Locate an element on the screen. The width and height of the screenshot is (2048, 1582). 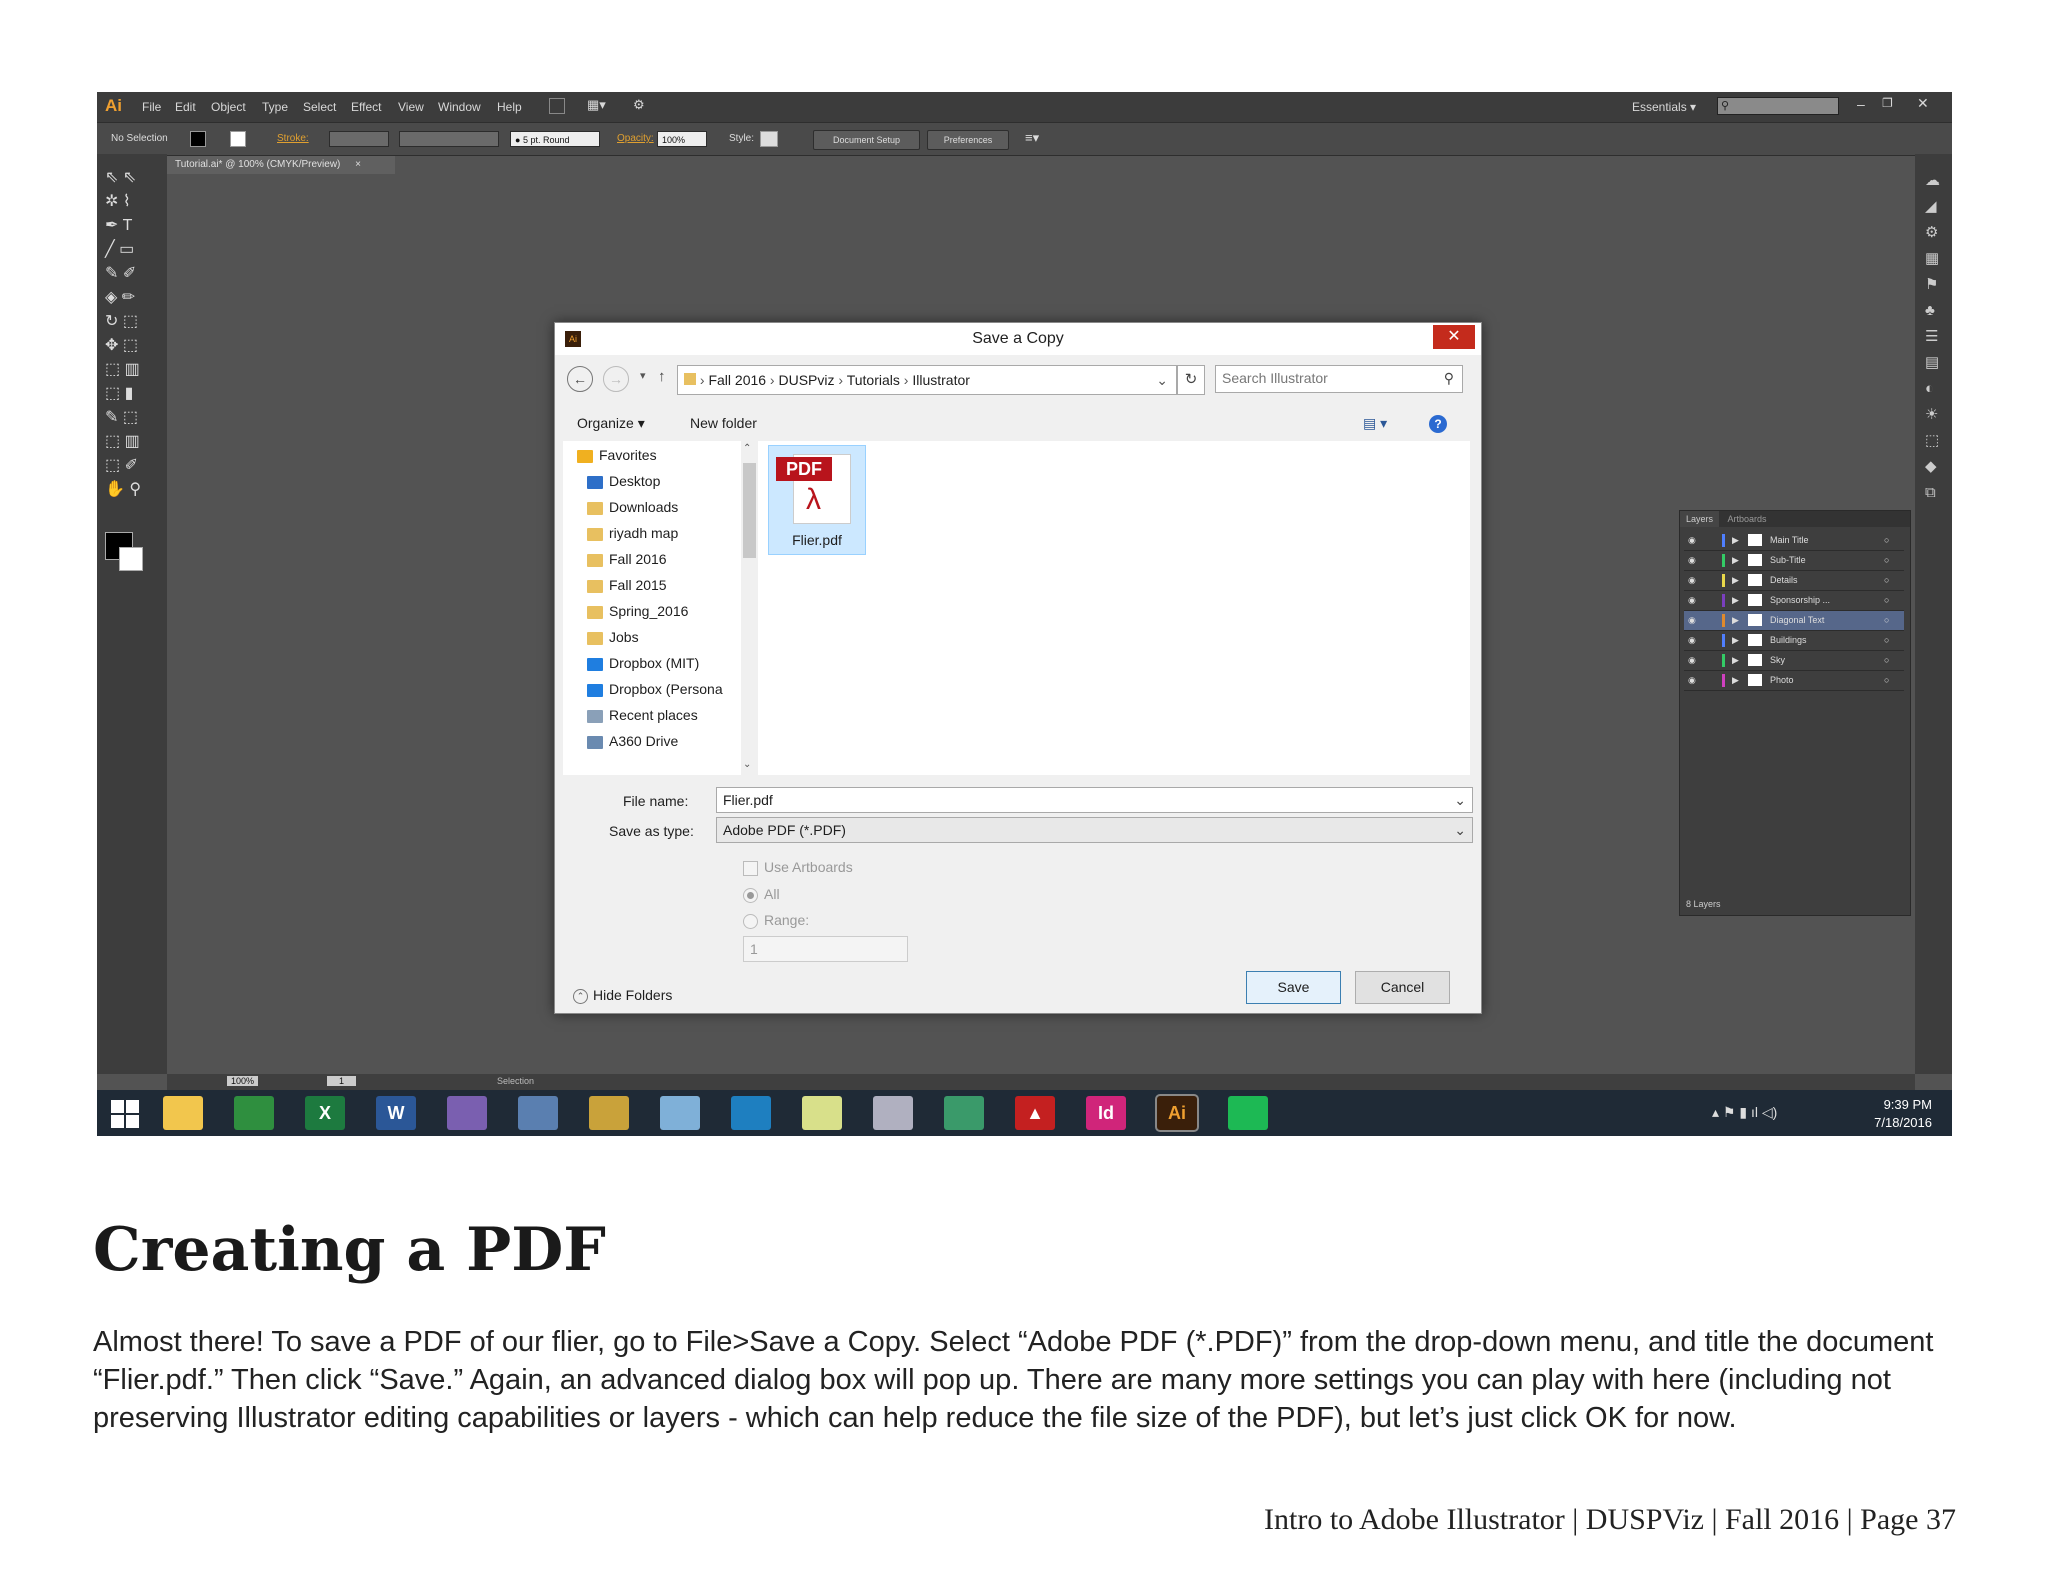
stroke-label: Stroke: is located at coordinates (293, 138).